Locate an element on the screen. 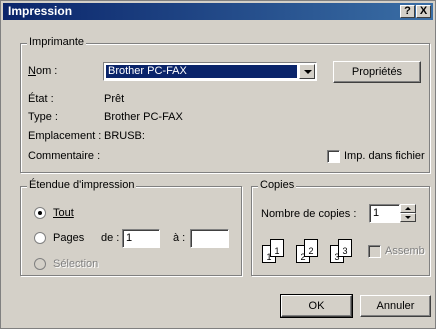  ok-button: OK is located at coordinates (316, 306).